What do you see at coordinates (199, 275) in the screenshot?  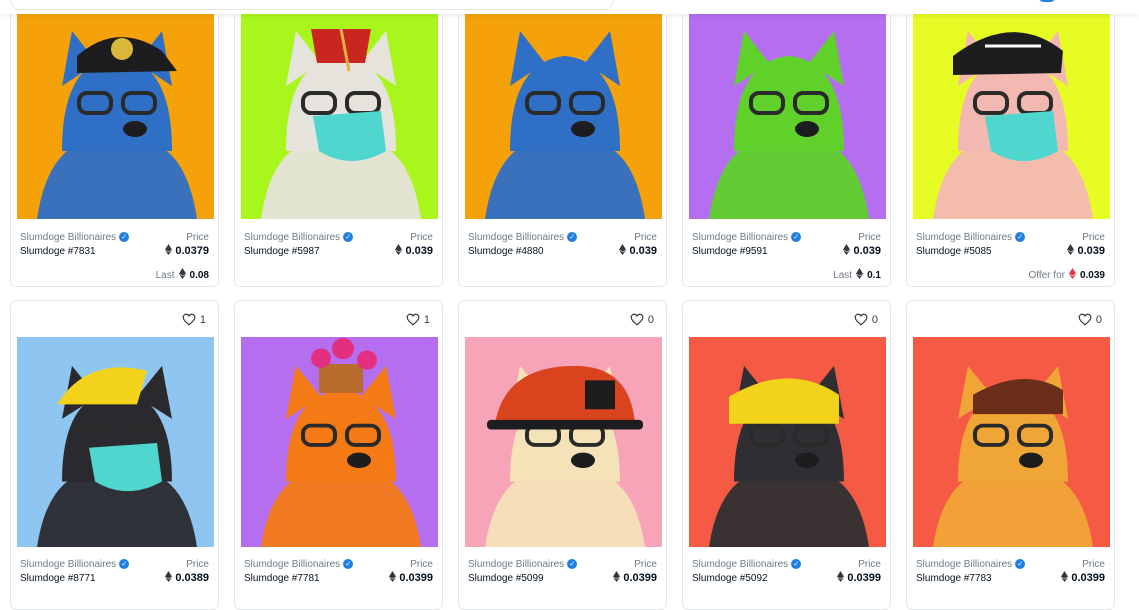 I see `footer-value: 0.08` at bounding box center [199, 275].